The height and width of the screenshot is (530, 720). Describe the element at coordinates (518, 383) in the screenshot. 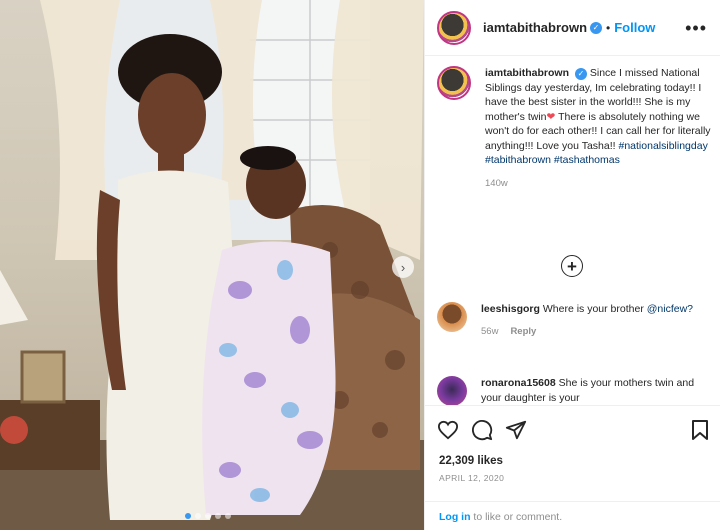

I see `comment-username: ronarona15608` at that location.